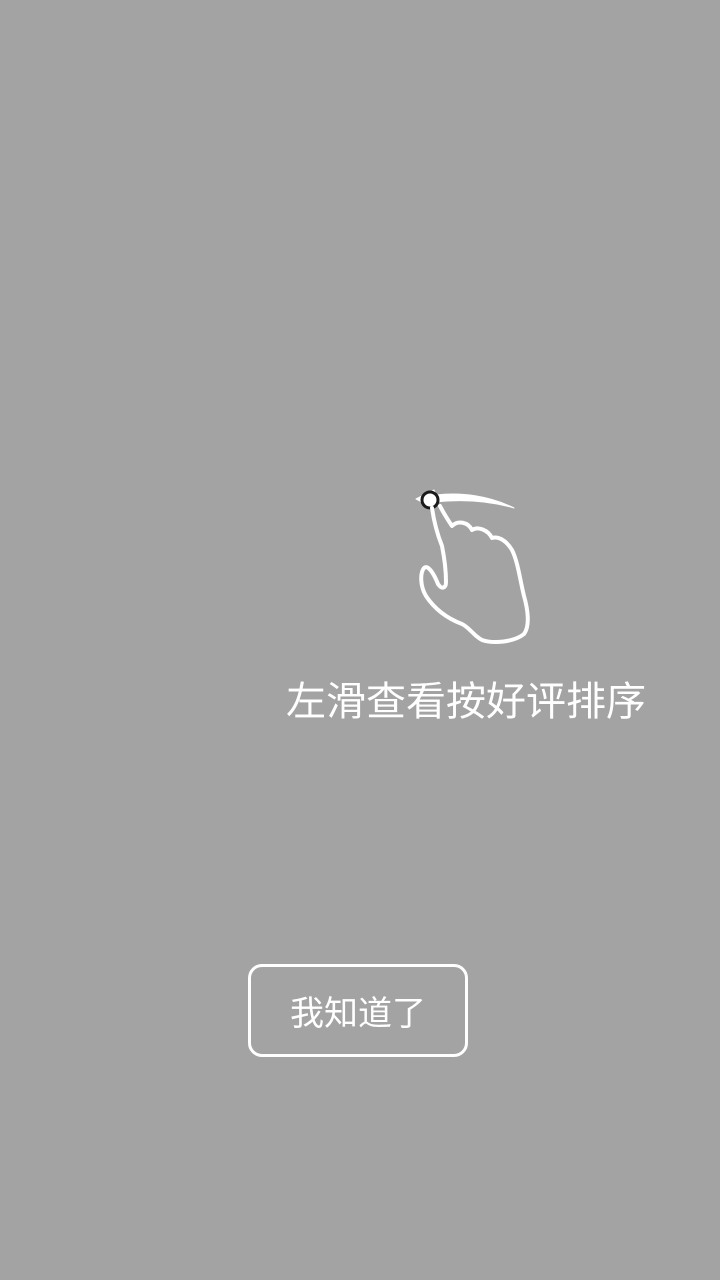 Image resolution: width=720 pixels, height=1280 pixels. What do you see at coordinates (358, 1010) in the screenshot?
I see `got-it-button: 我知道了` at bounding box center [358, 1010].